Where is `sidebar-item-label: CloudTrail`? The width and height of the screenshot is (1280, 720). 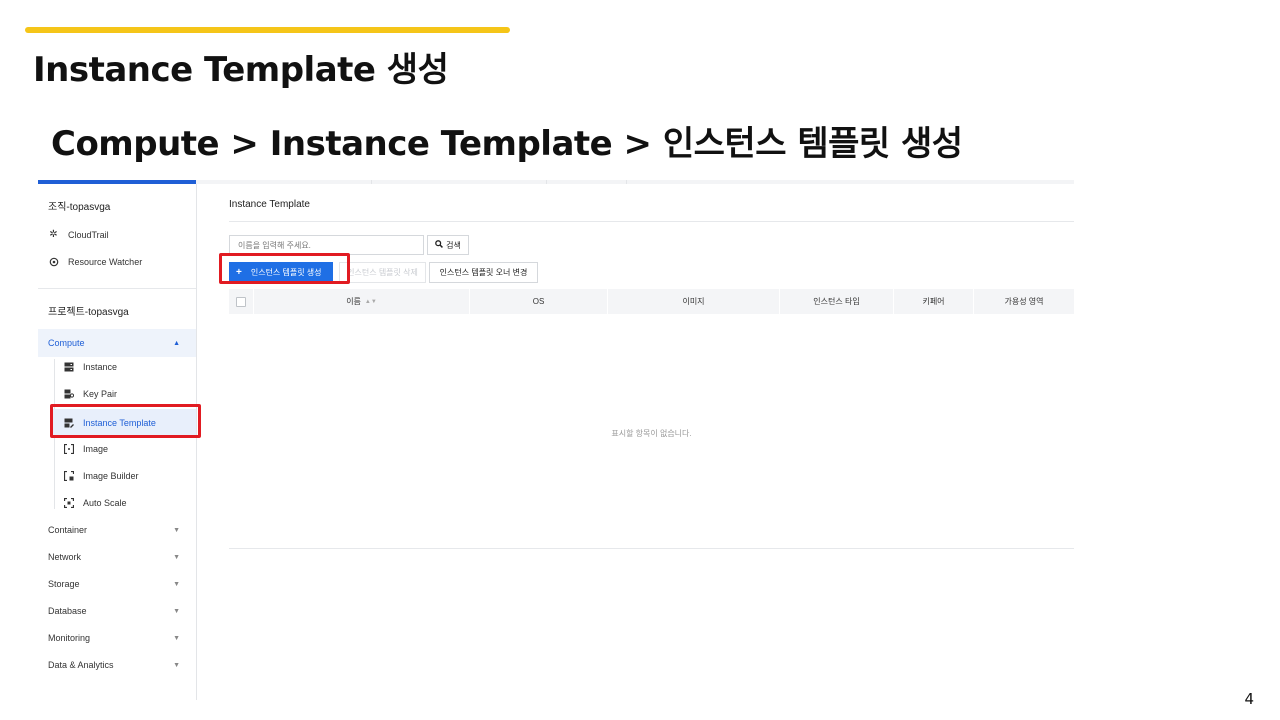 sidebar-item-label: CloudTrail is located at coordinates (88, 234).